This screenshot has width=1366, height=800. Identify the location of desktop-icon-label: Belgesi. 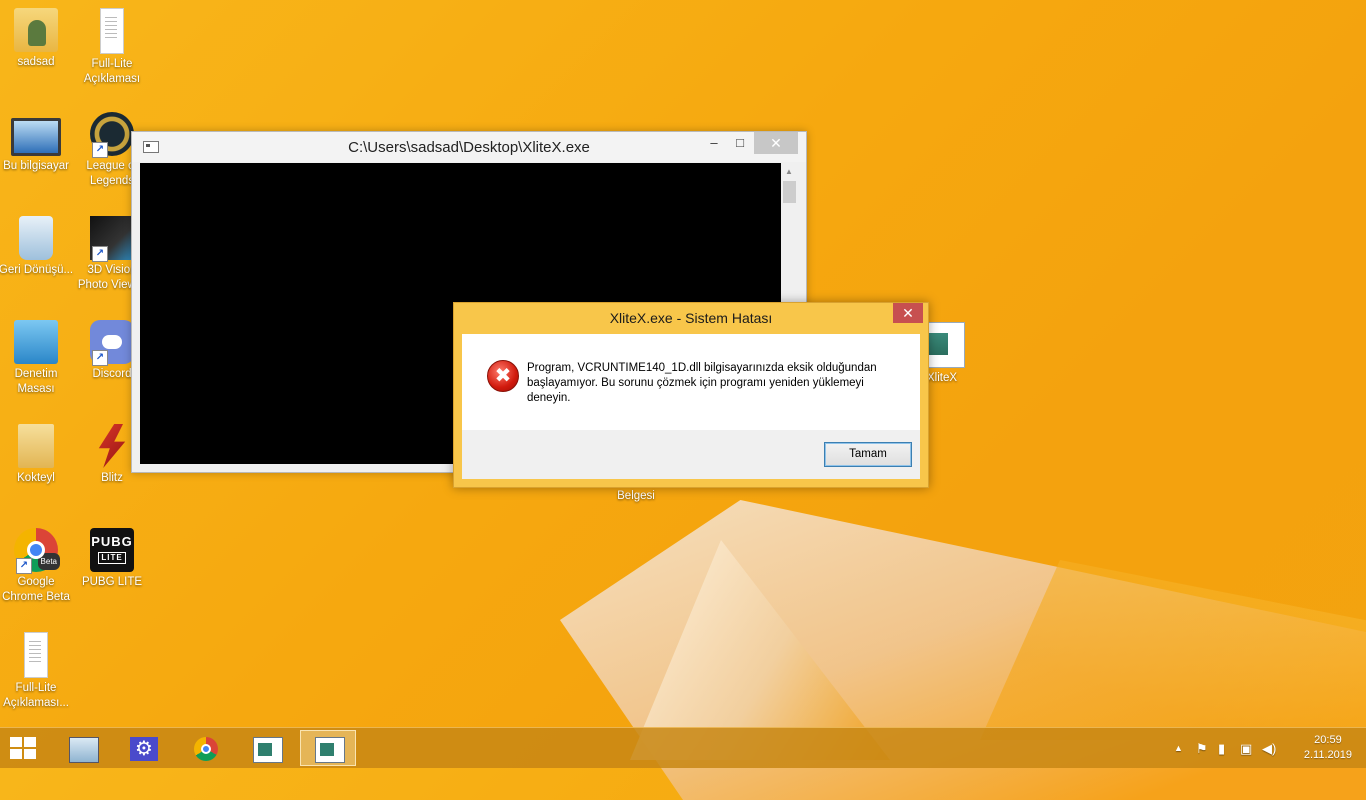
(636, 496).